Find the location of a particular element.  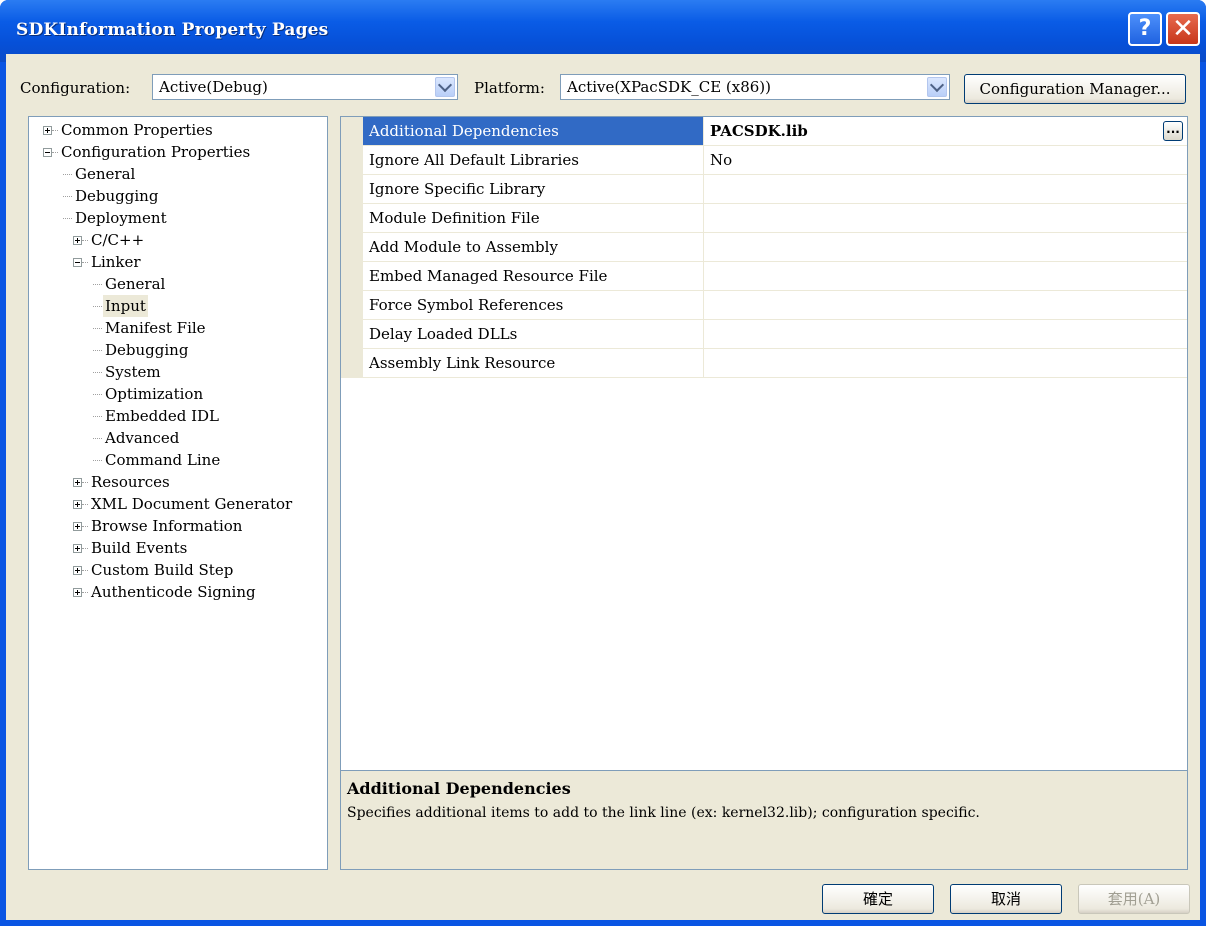

tree-item: Manifest File is located at coordinates (178, 328).